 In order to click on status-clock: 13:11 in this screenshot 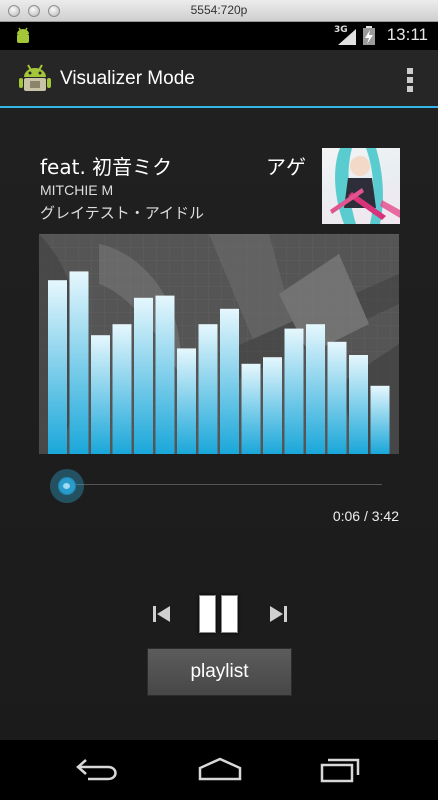, I will do `click(407, 34)`.